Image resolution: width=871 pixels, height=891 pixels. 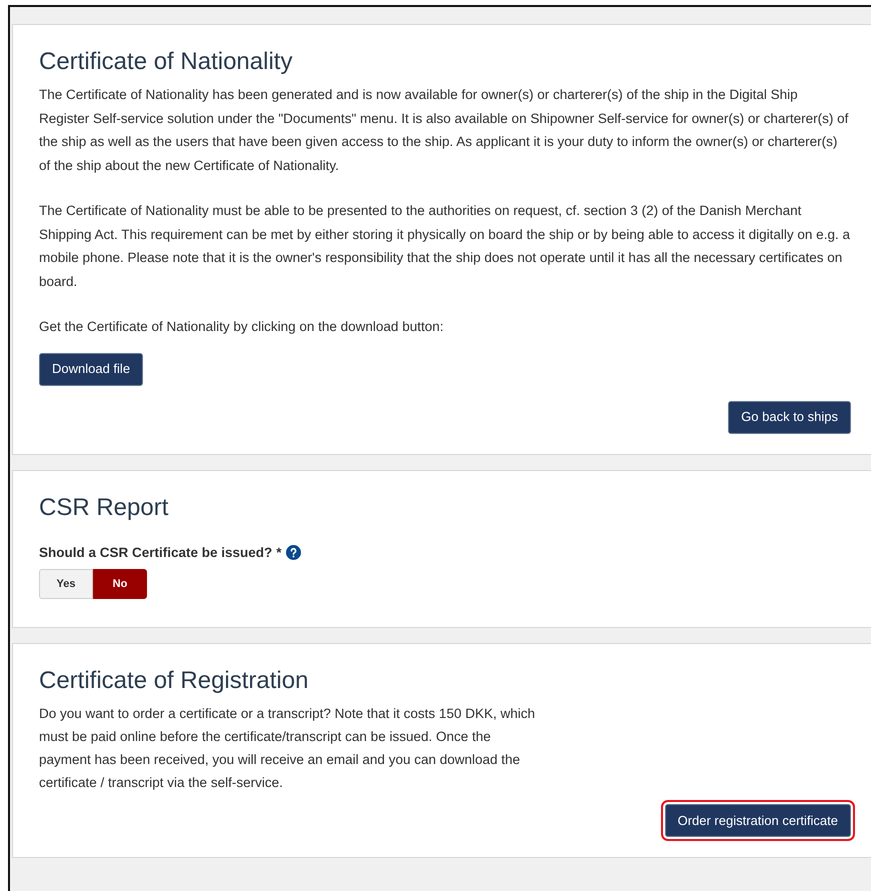 I want to click on help-icon, so click(x=293, y=552).